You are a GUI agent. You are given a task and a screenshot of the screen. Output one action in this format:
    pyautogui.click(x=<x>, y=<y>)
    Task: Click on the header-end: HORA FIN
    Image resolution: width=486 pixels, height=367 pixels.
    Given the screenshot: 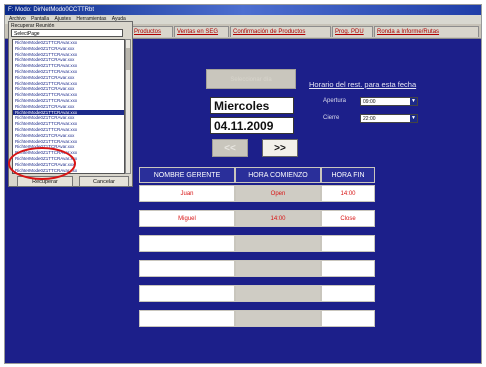 What is the action you would take?
    pyautogui.click(x=348, y=175)
    